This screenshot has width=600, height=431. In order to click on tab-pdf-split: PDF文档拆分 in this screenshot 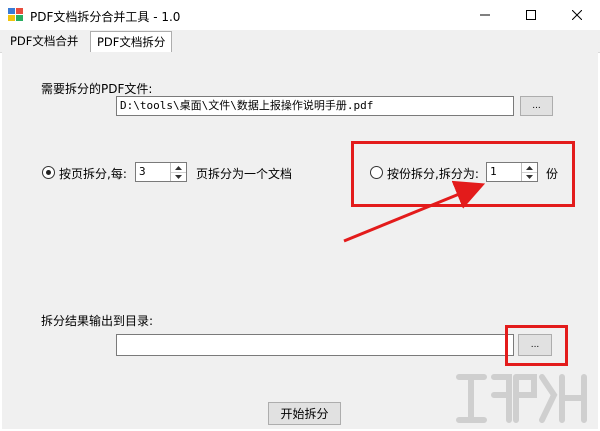, I will do `click(131, 42)`.